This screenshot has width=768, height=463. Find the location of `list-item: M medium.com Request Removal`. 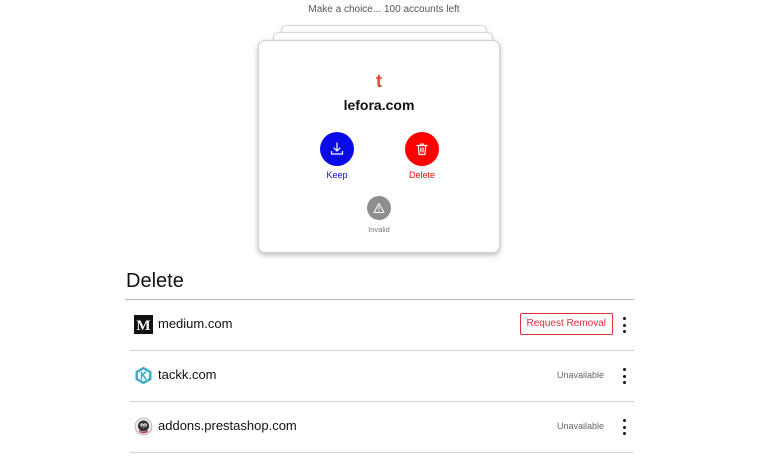

list-item: M medium.com Request Removal is located at coordinates (382, 325).